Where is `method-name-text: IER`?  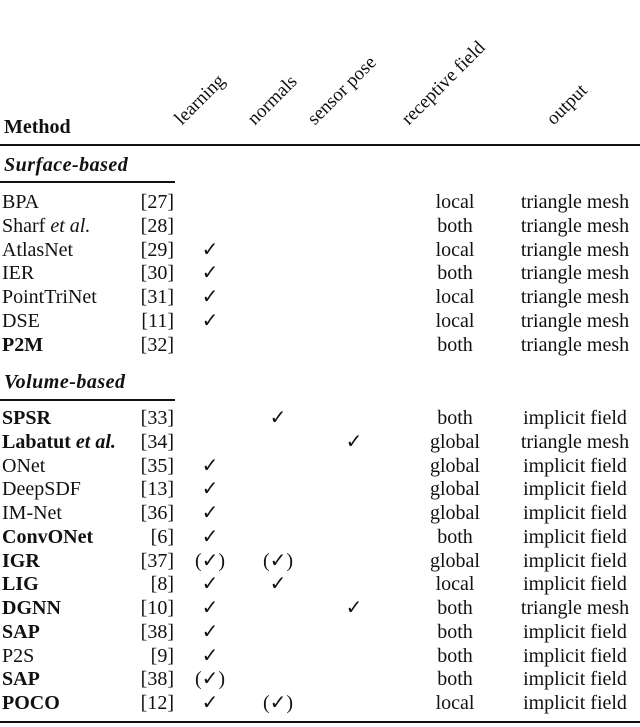 method-name-text: IER is located at coordinates (18, 273).